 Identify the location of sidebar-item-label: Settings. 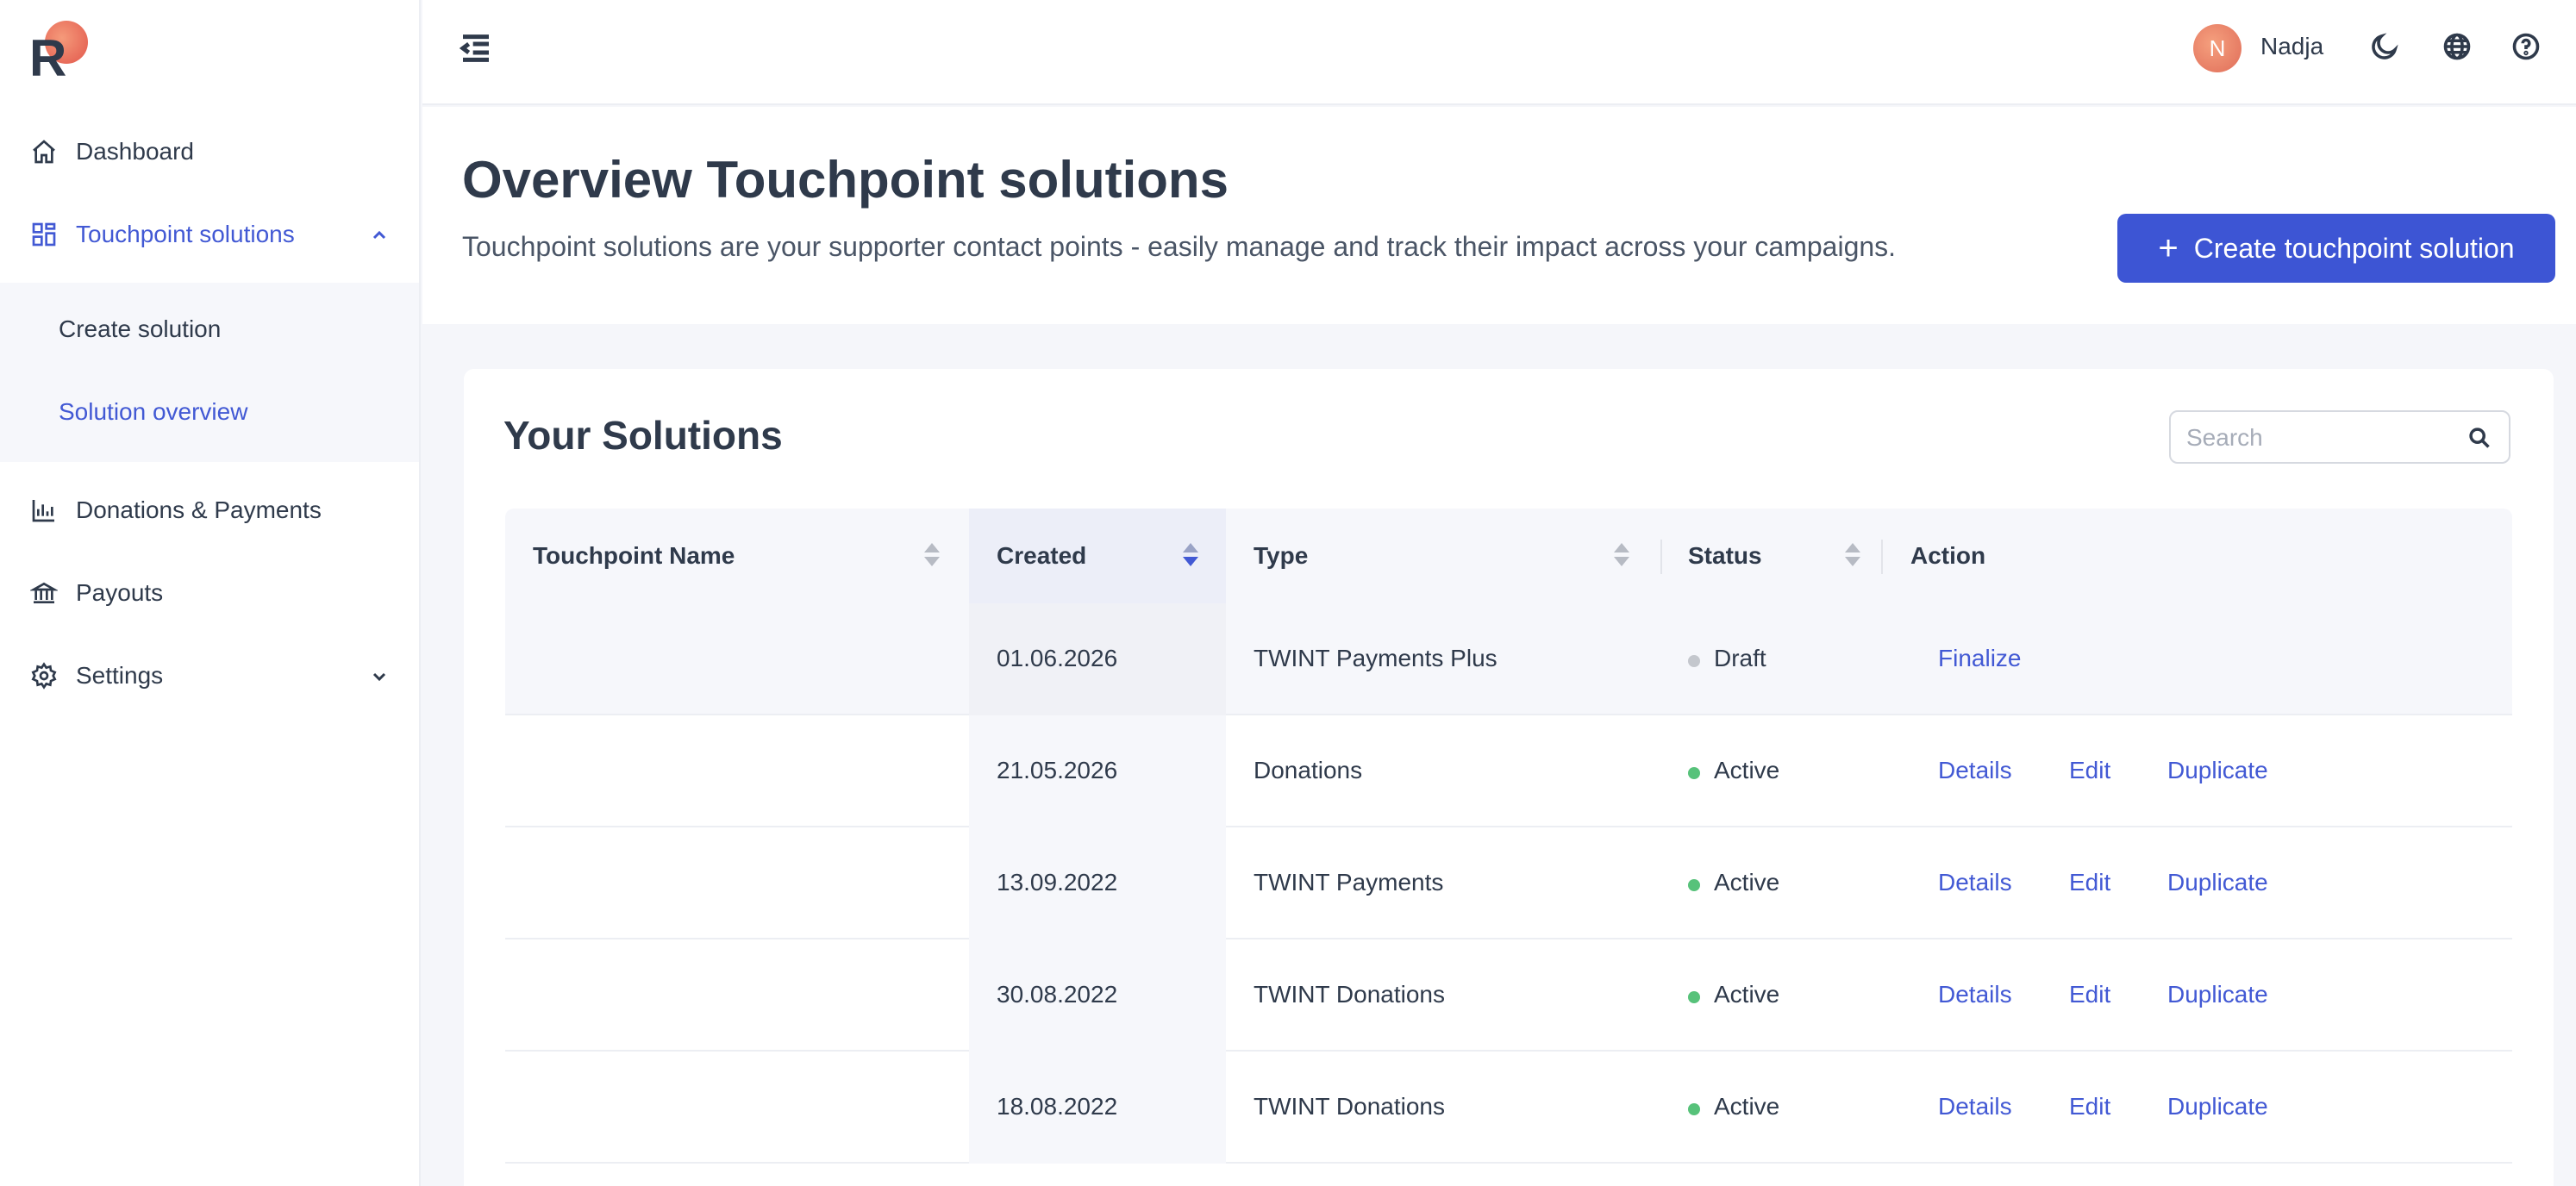
(120, 676).